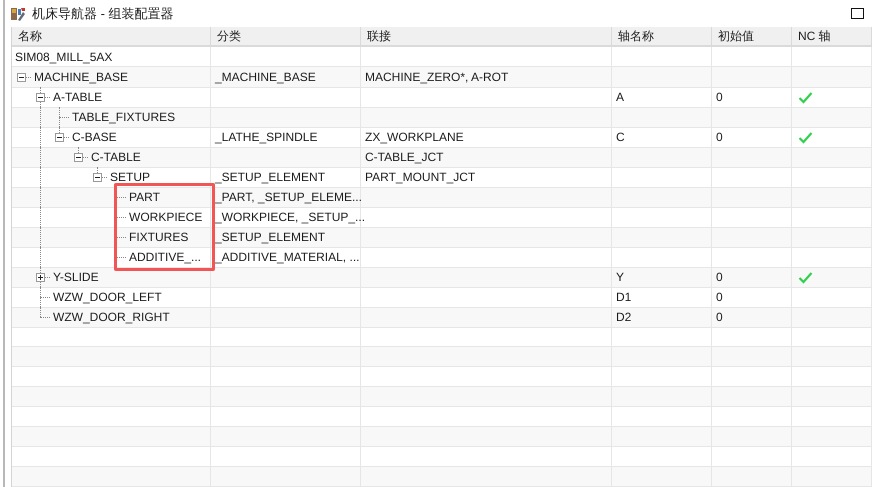  I want to click on tree-item: A-TABLE, so click(77, 97).